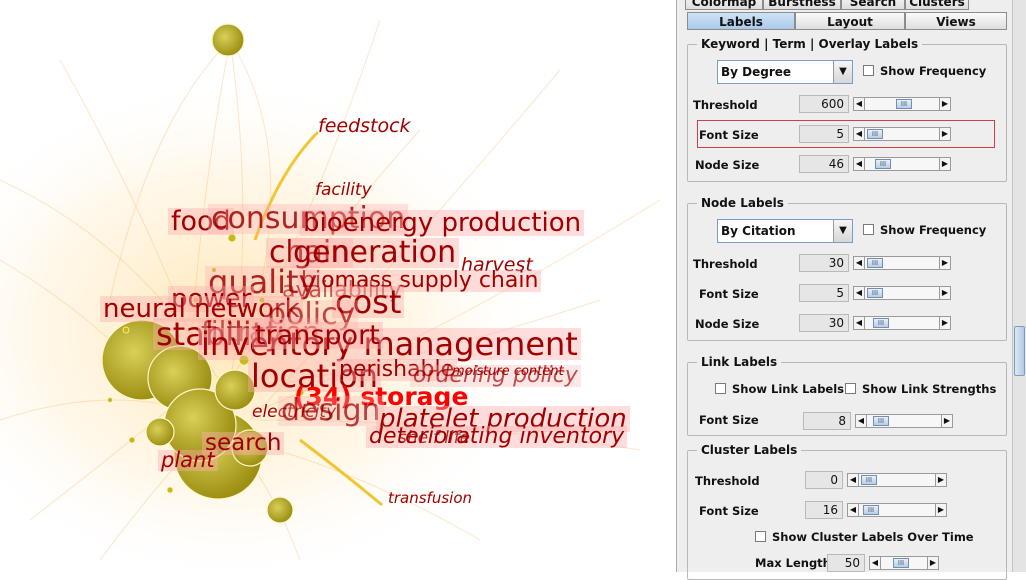 The height and width of the screenshot is (580, 1026). Describe the element at coordinates (788, 389) in the screenshot. I see `checkbox-label: Show Link Labels` at that location.